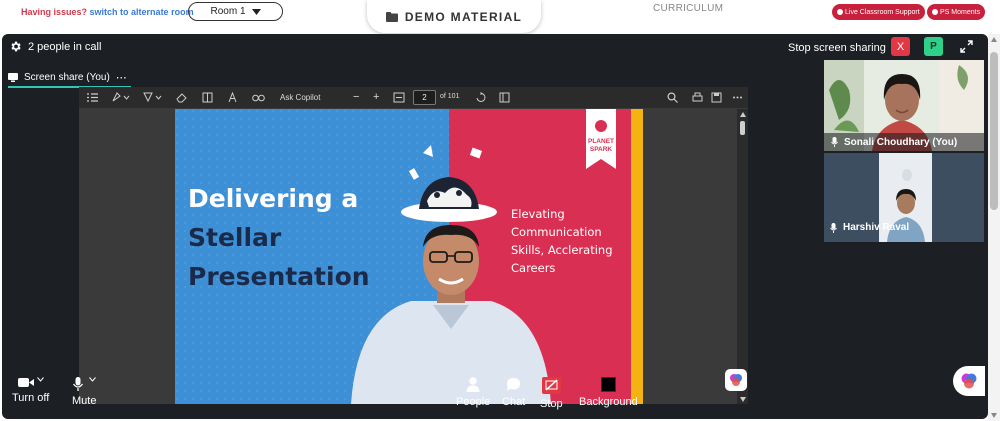 This screenshot has height=421, width=1000. I want to click on logo-line2: SPARK, so click(601, 149).